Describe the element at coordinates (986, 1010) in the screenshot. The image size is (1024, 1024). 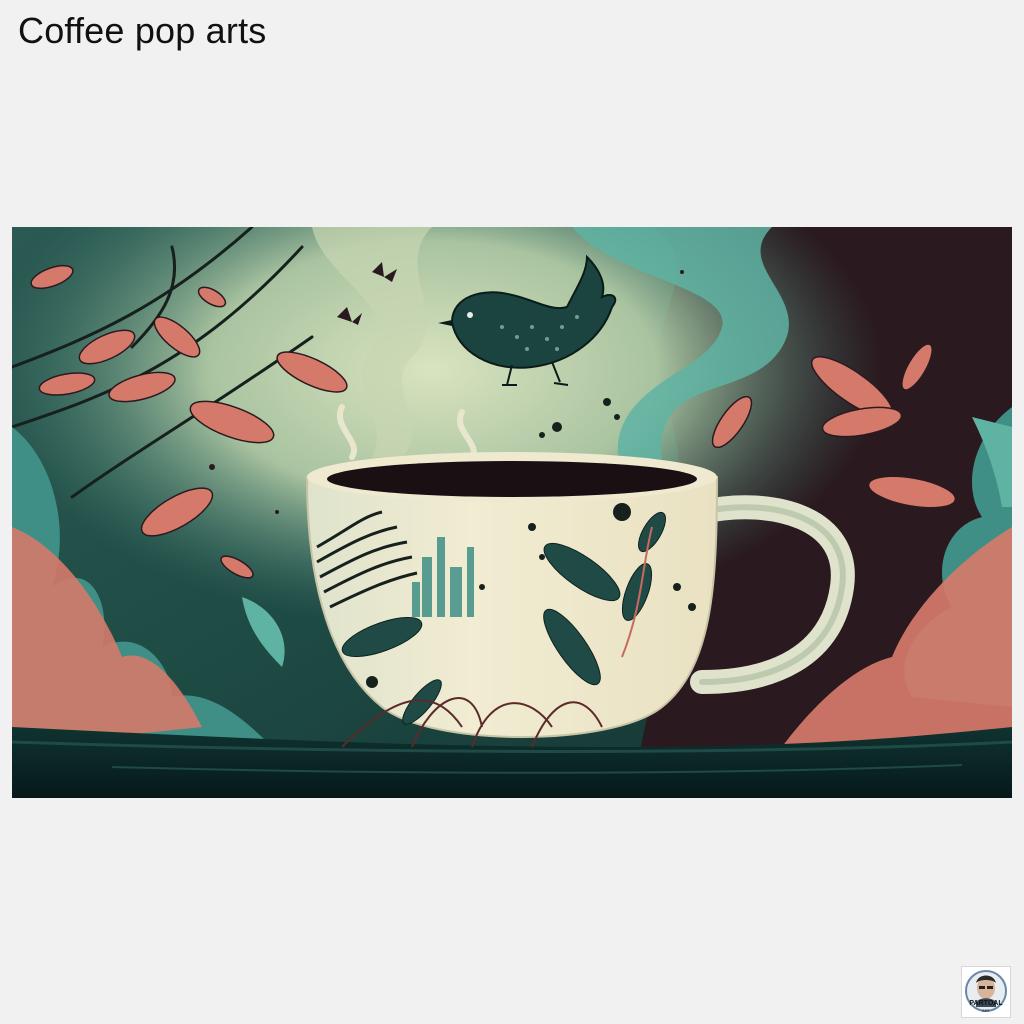
I see `svg-text: ART` at that location.